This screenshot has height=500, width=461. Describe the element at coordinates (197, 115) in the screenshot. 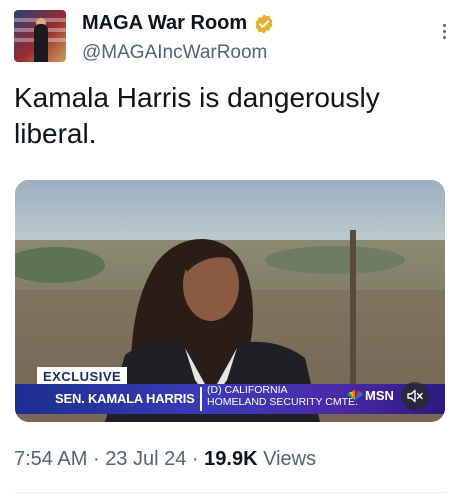

I see `tweet-text: Kamala Harris is dangerously liberal.` at that location.